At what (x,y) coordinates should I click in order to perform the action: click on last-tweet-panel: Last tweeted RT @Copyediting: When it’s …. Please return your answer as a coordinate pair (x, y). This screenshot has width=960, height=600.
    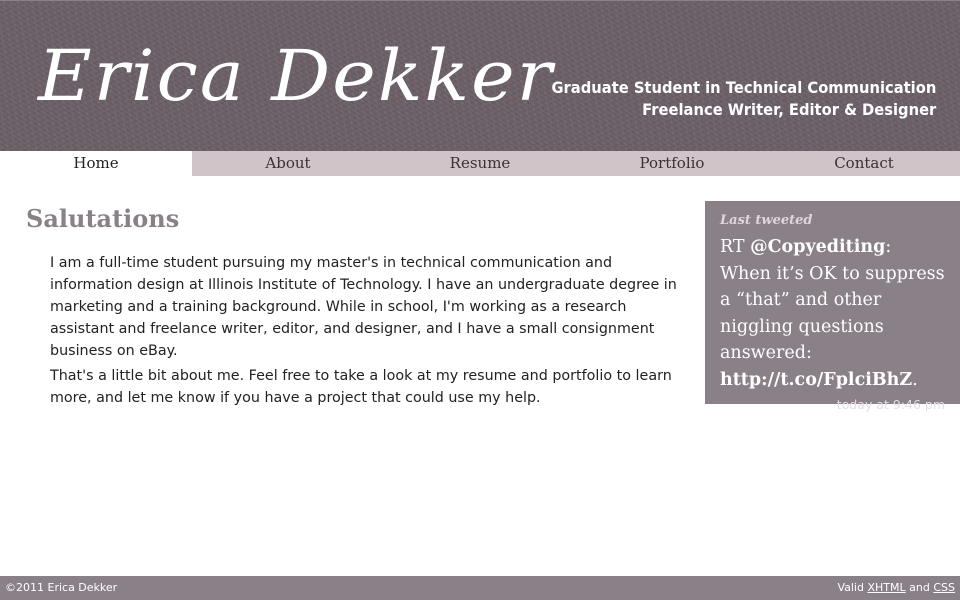
    Looking at the image, I should click on (832, 306).